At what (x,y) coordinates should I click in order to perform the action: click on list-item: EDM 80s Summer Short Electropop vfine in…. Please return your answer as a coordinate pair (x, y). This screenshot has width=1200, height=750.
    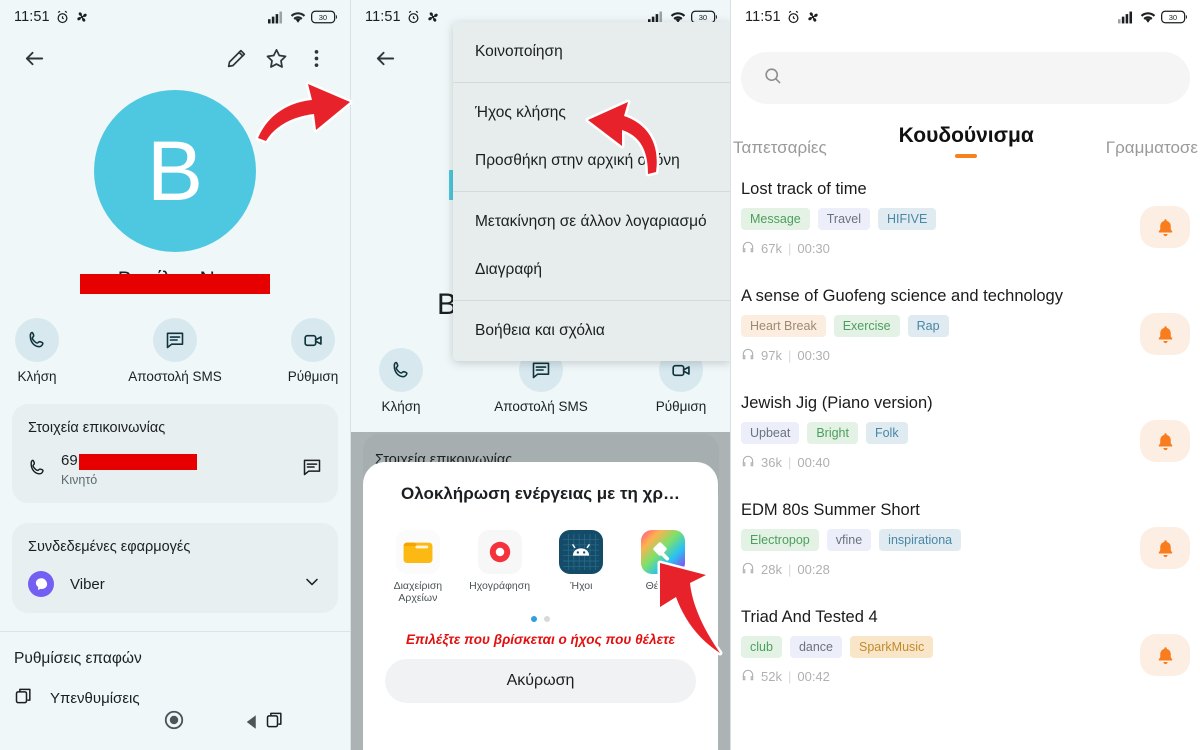
    Looking at the image, I should click on (965, 539).